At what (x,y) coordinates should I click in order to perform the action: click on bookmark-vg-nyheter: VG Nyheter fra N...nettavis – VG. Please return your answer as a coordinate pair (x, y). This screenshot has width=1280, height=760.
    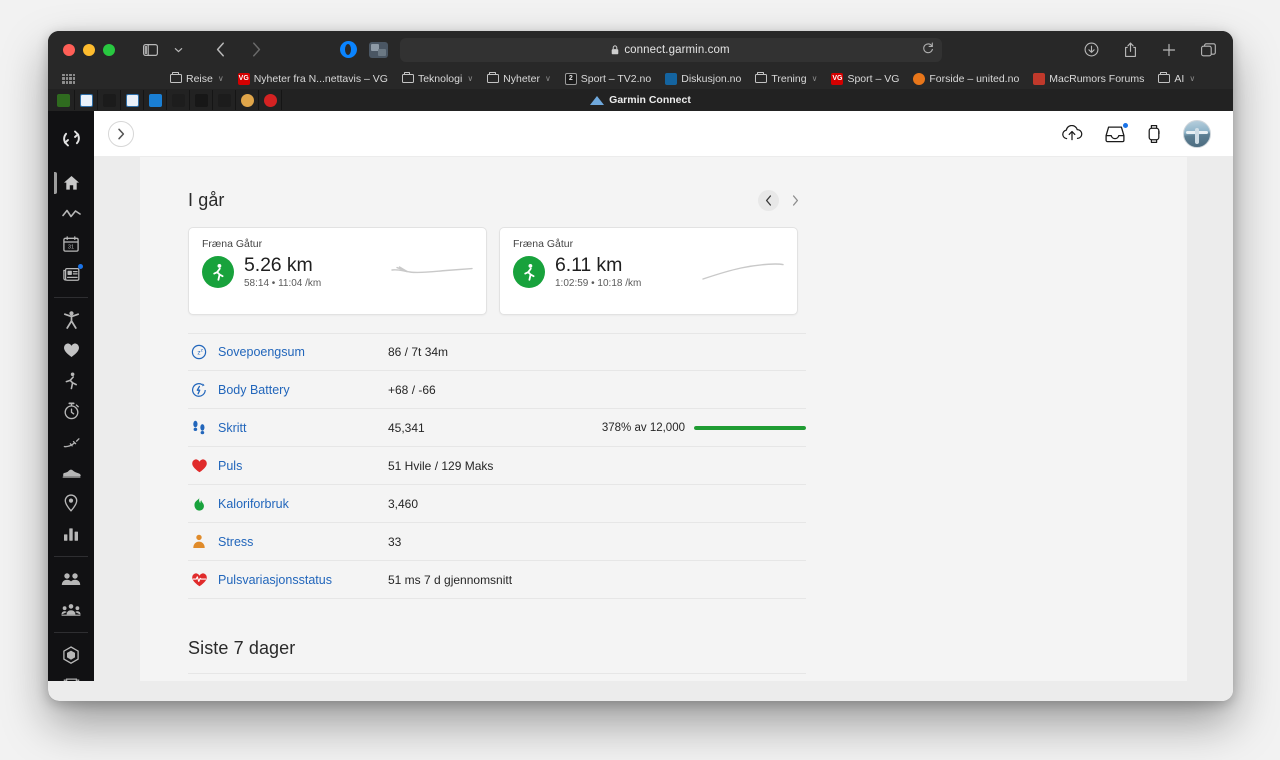
    Looking at the image, I should click on (313, 79).